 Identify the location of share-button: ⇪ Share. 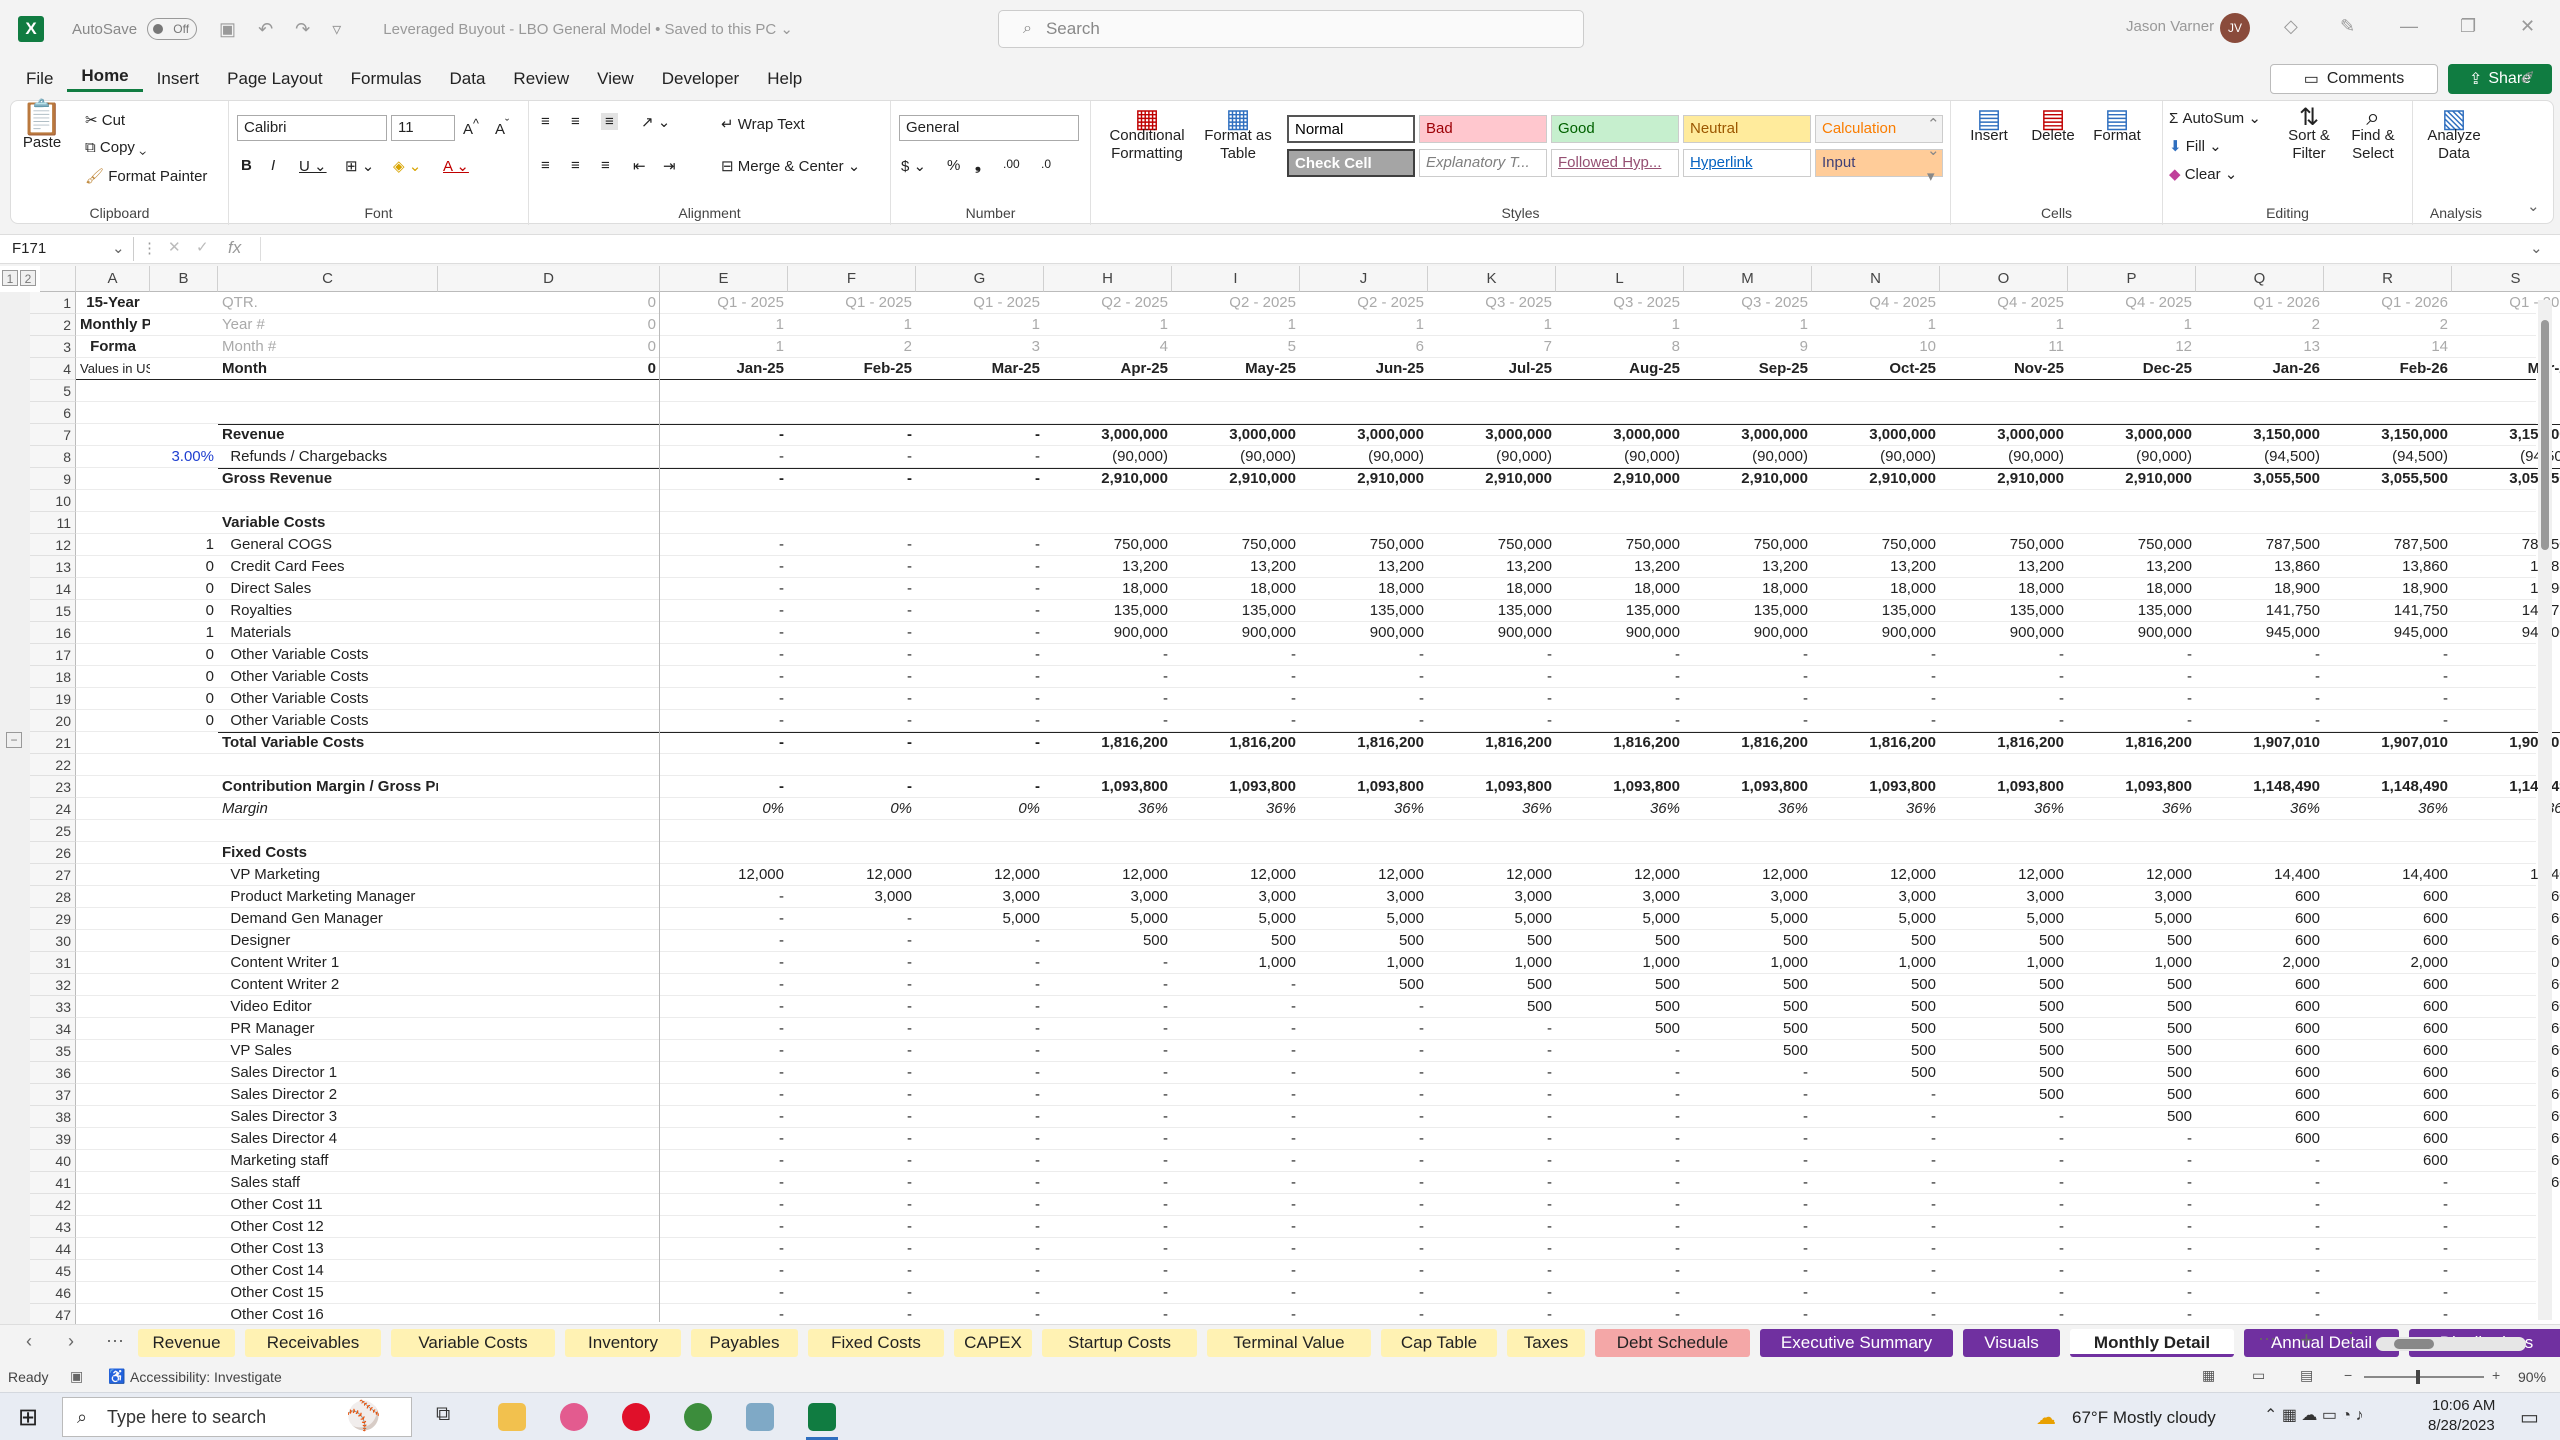
(2500, 79).